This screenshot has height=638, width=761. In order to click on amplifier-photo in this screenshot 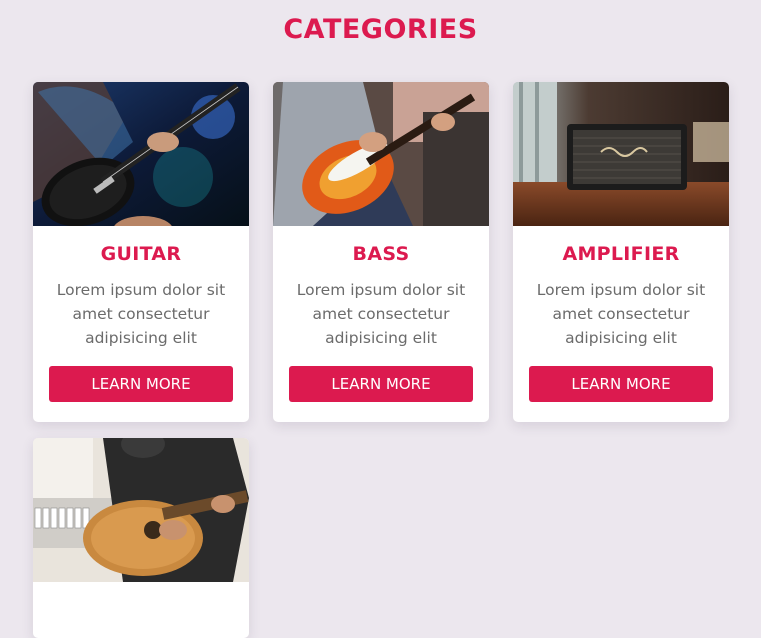, I will do `click(621, 154)`.